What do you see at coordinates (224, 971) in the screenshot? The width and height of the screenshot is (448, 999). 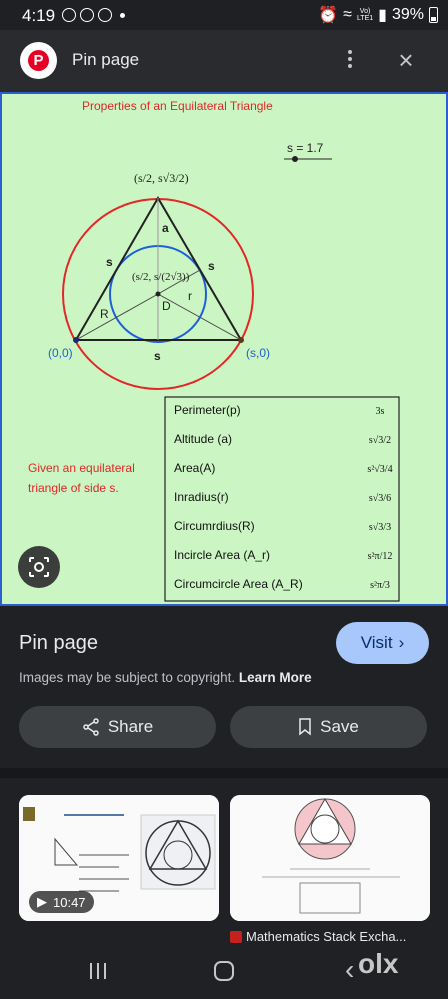 I see `home-icon` at bounding box center [224, 971].